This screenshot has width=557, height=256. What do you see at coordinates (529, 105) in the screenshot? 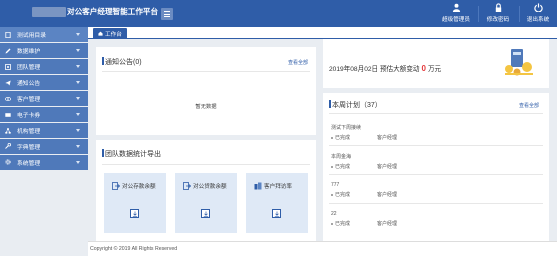
I see `plan-view-all-link: 查看全部` at bounding box center [529, 105].